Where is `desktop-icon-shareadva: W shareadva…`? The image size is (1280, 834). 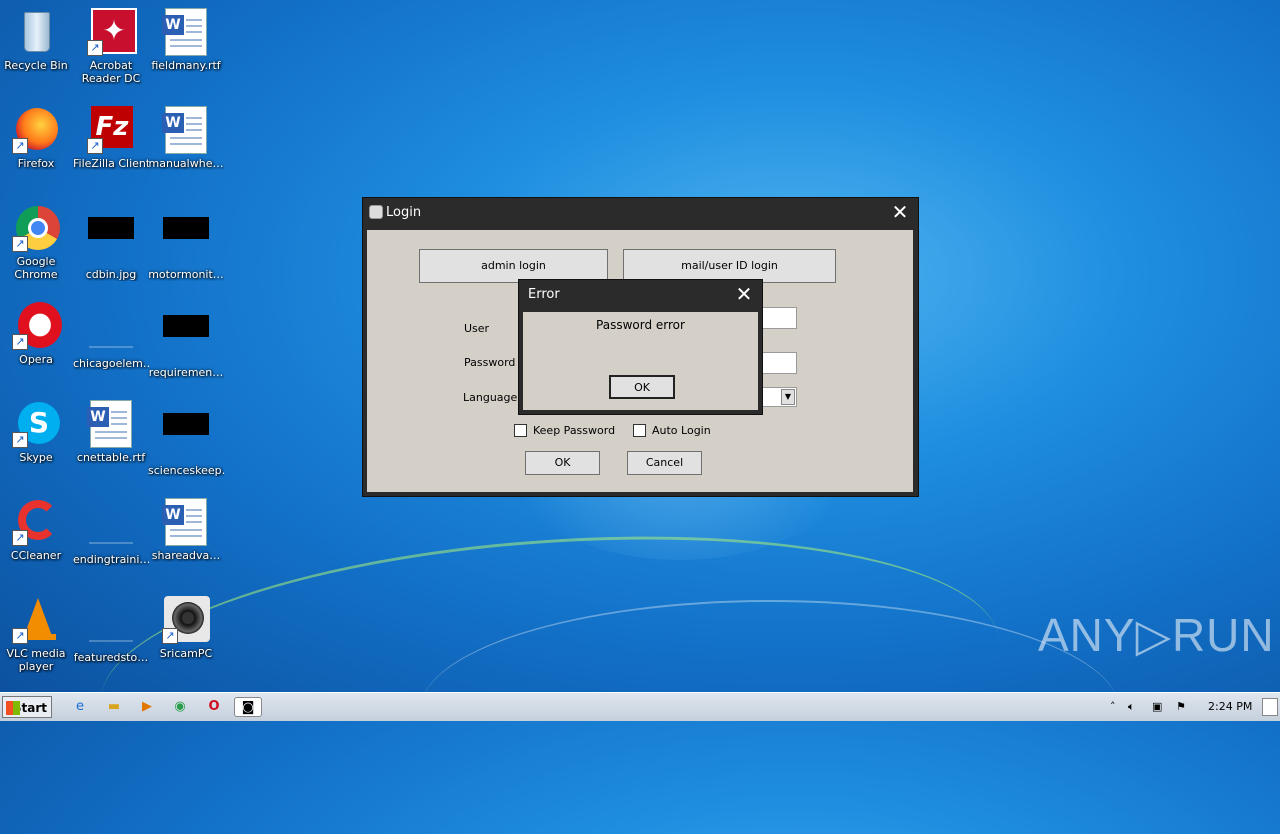
desktop-icon-shareadva: W shareadva… is located at coordinates (186, 530).